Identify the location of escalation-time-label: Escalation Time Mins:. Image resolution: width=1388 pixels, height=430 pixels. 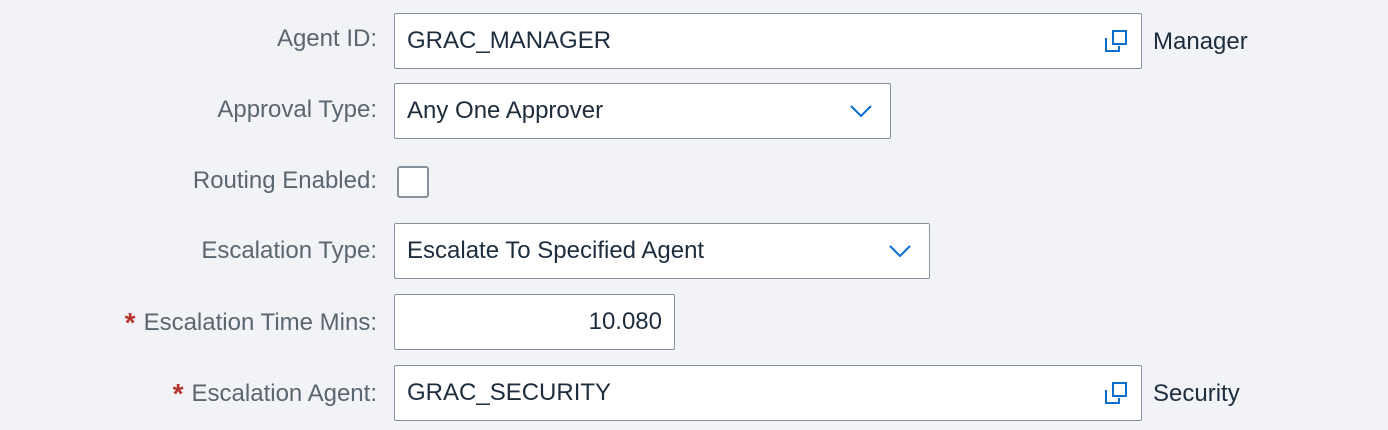
(260, 322).